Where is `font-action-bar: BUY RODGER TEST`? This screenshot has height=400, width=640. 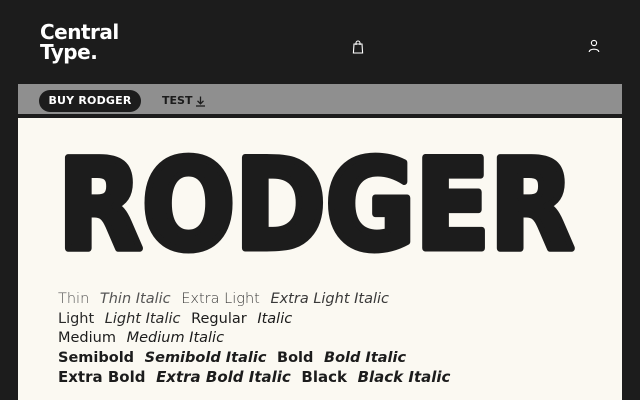 font-action-bar: BUY RODGER TEST is located at coordinates (320, 101).